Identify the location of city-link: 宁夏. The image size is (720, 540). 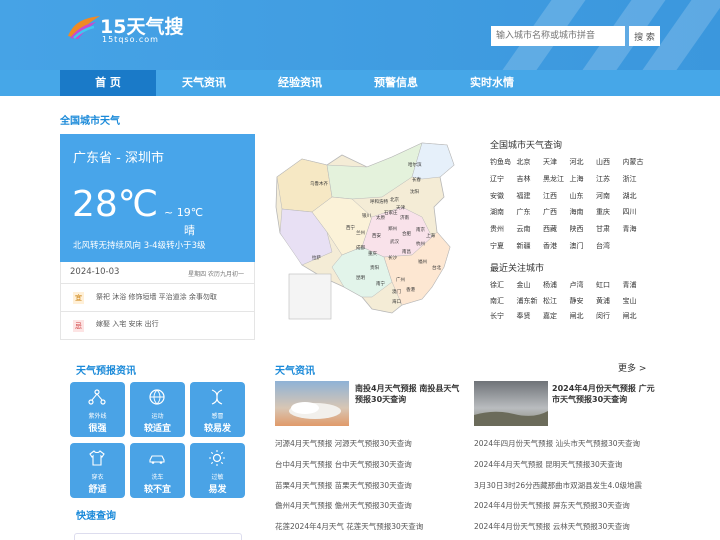
(497, 246).